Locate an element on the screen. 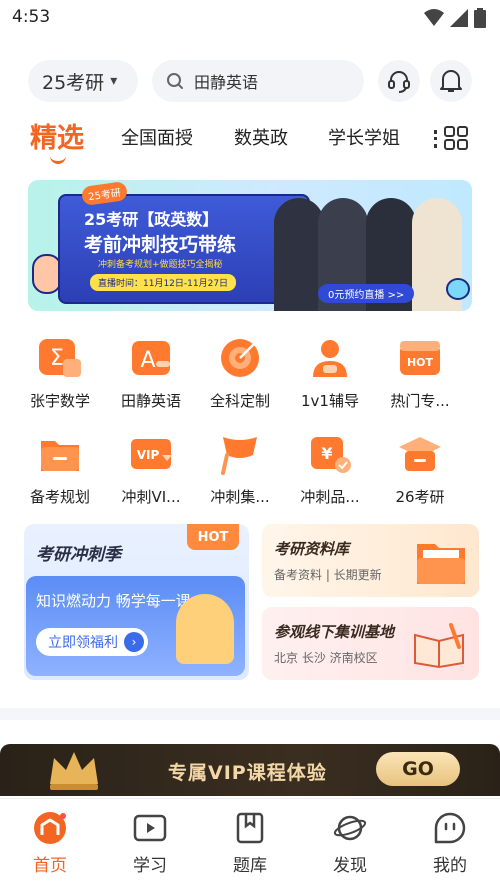 The height and width of the screenshot is (888, 500). search-icon is located at coordinates (175, 81).